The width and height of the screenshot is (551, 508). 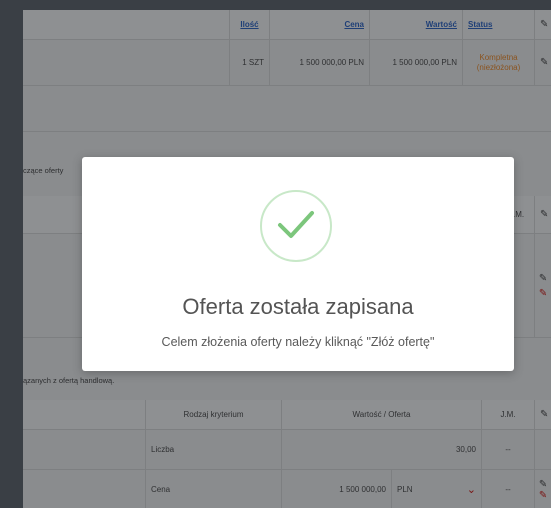 I want to click on table-header-row: Ilość Cena Wartość Status ✎, so click(x=287, y=25).